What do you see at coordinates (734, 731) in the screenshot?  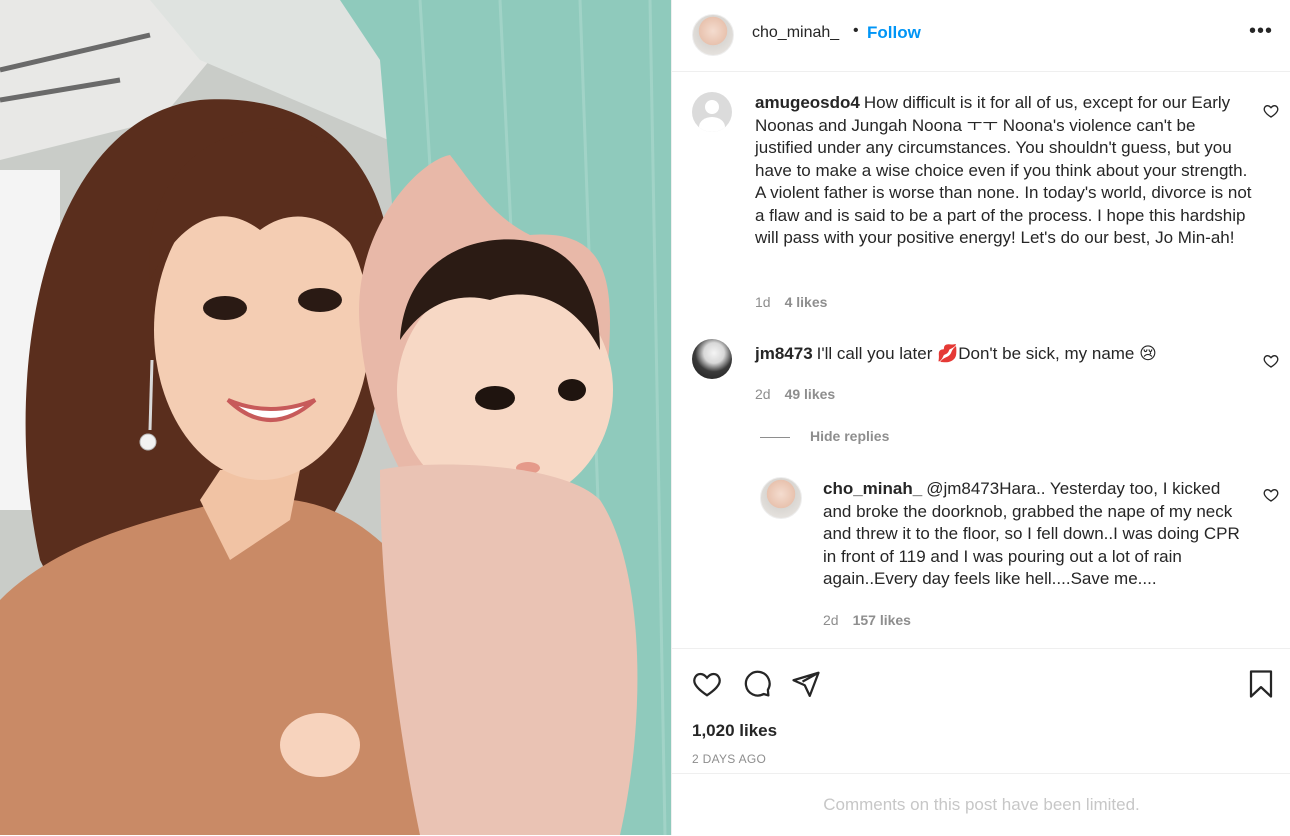 I see `post-likes-count: 1,020 likes` at bounding box center [734, 731].